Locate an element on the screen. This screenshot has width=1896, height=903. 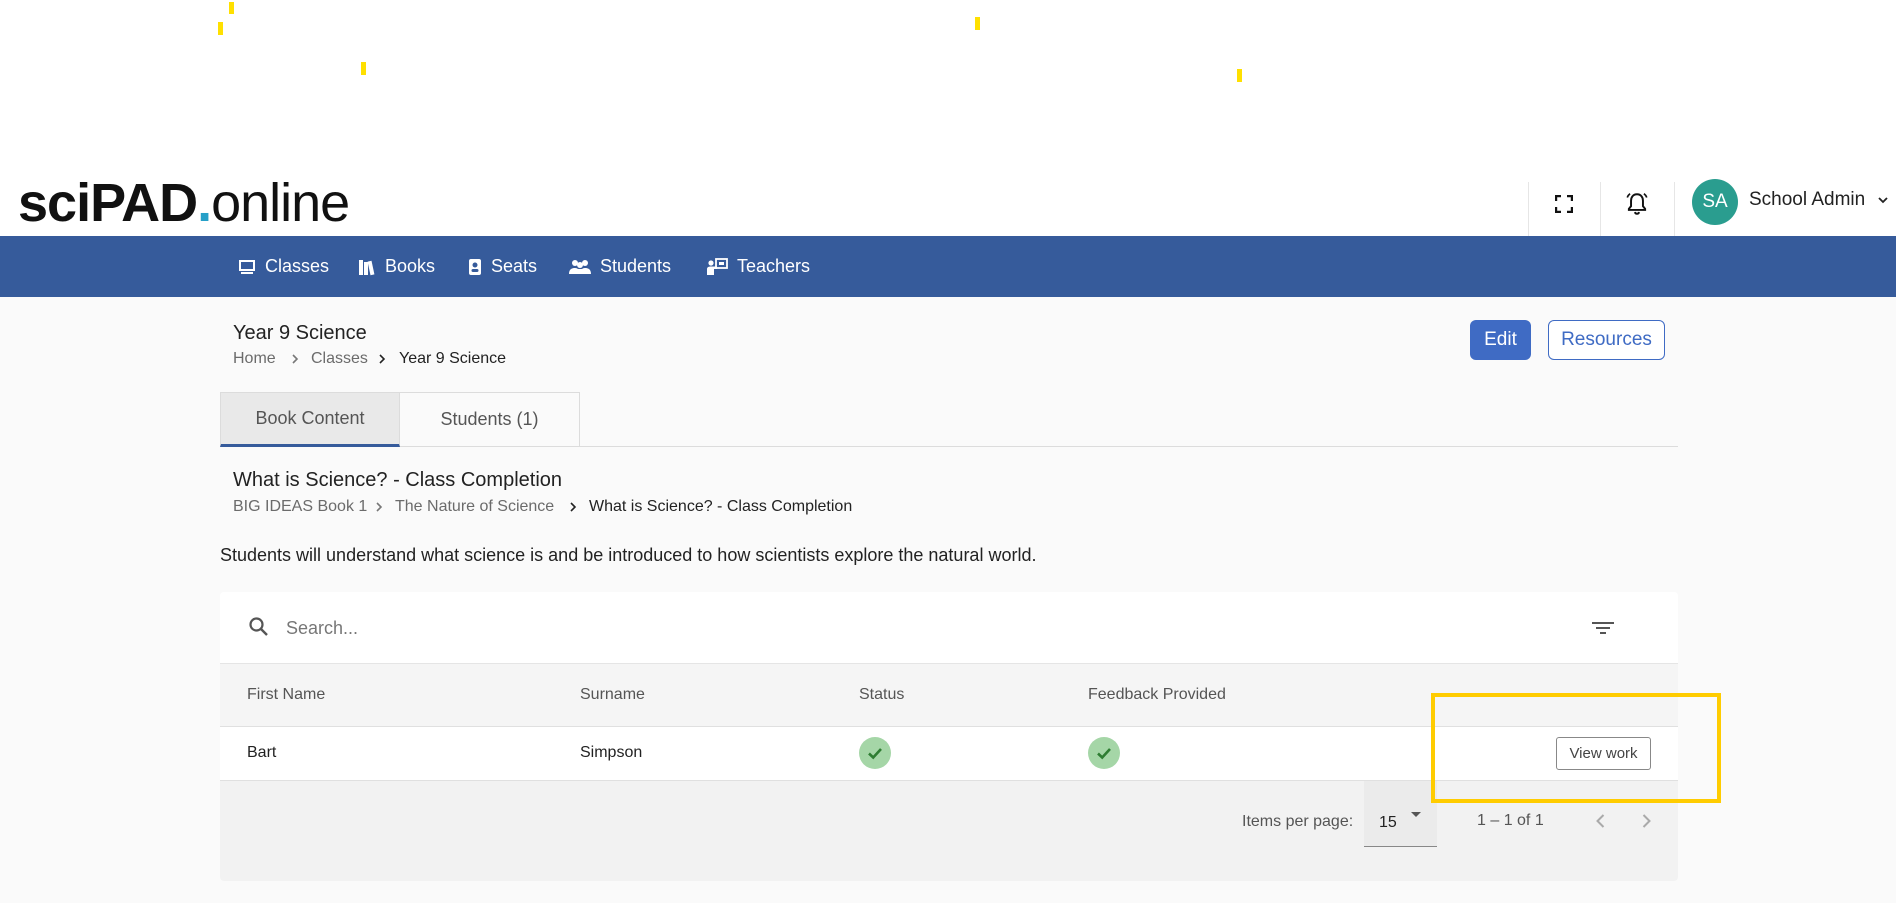
breadcrumb-classes: Classes is located at coordinates (339, 359).